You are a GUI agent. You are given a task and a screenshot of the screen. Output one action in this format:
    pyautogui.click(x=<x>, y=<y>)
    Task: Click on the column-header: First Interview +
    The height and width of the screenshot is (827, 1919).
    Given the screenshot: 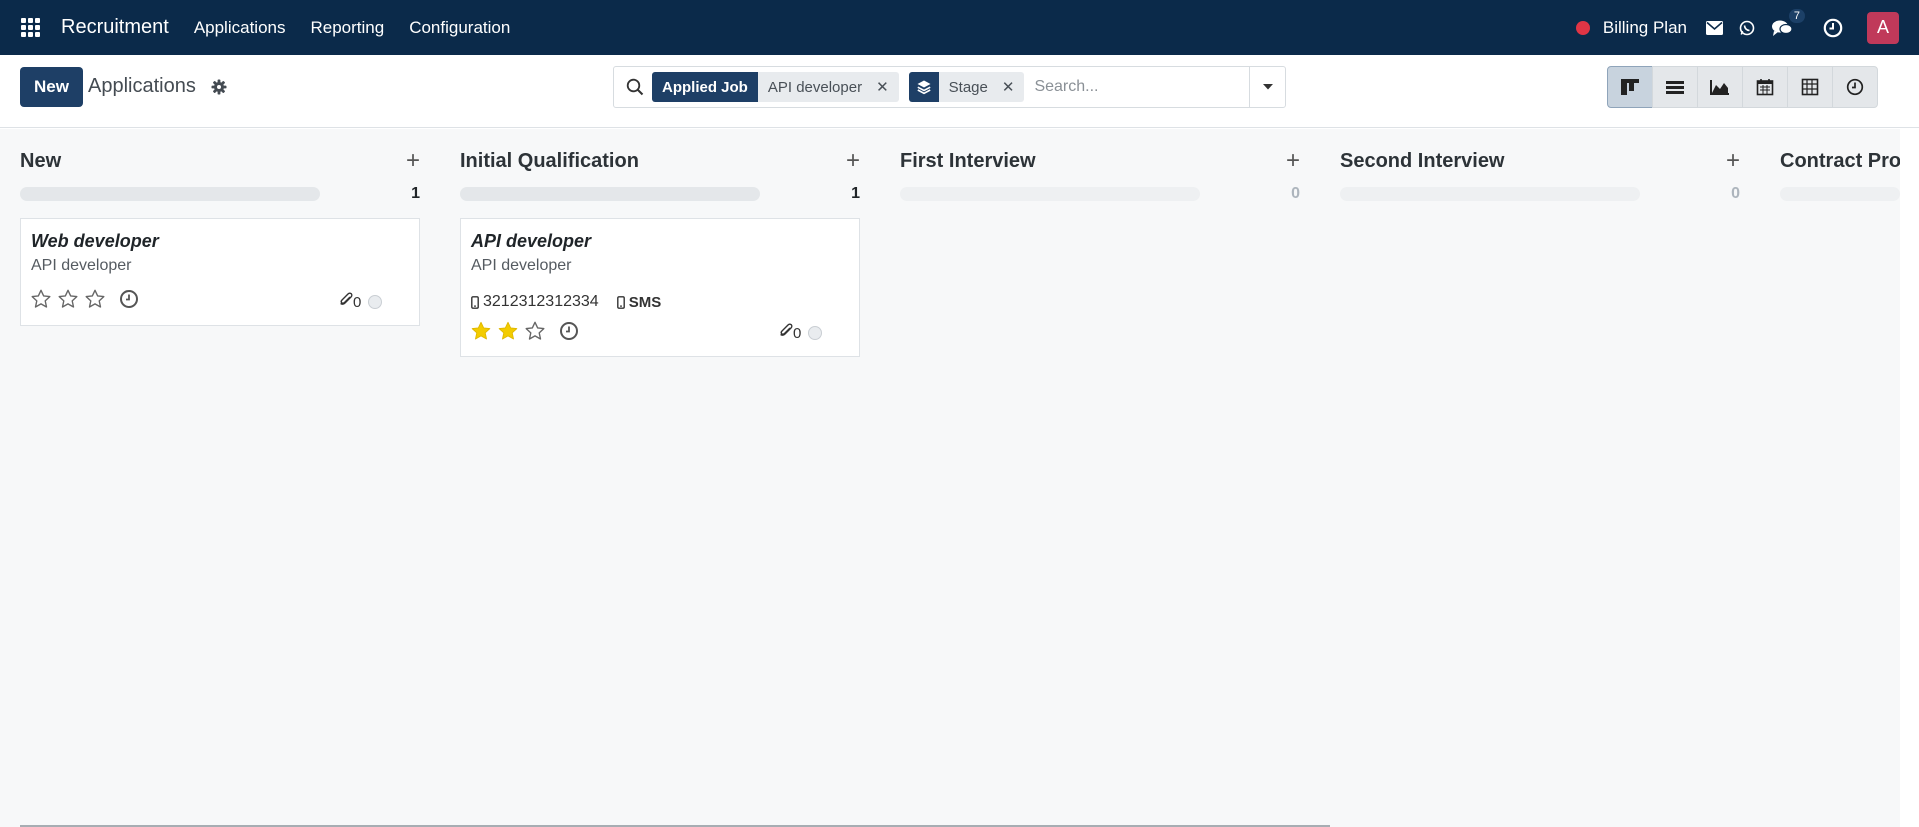 What is the action you would take?
    pyautogui.click(x=1100, y=162)
    